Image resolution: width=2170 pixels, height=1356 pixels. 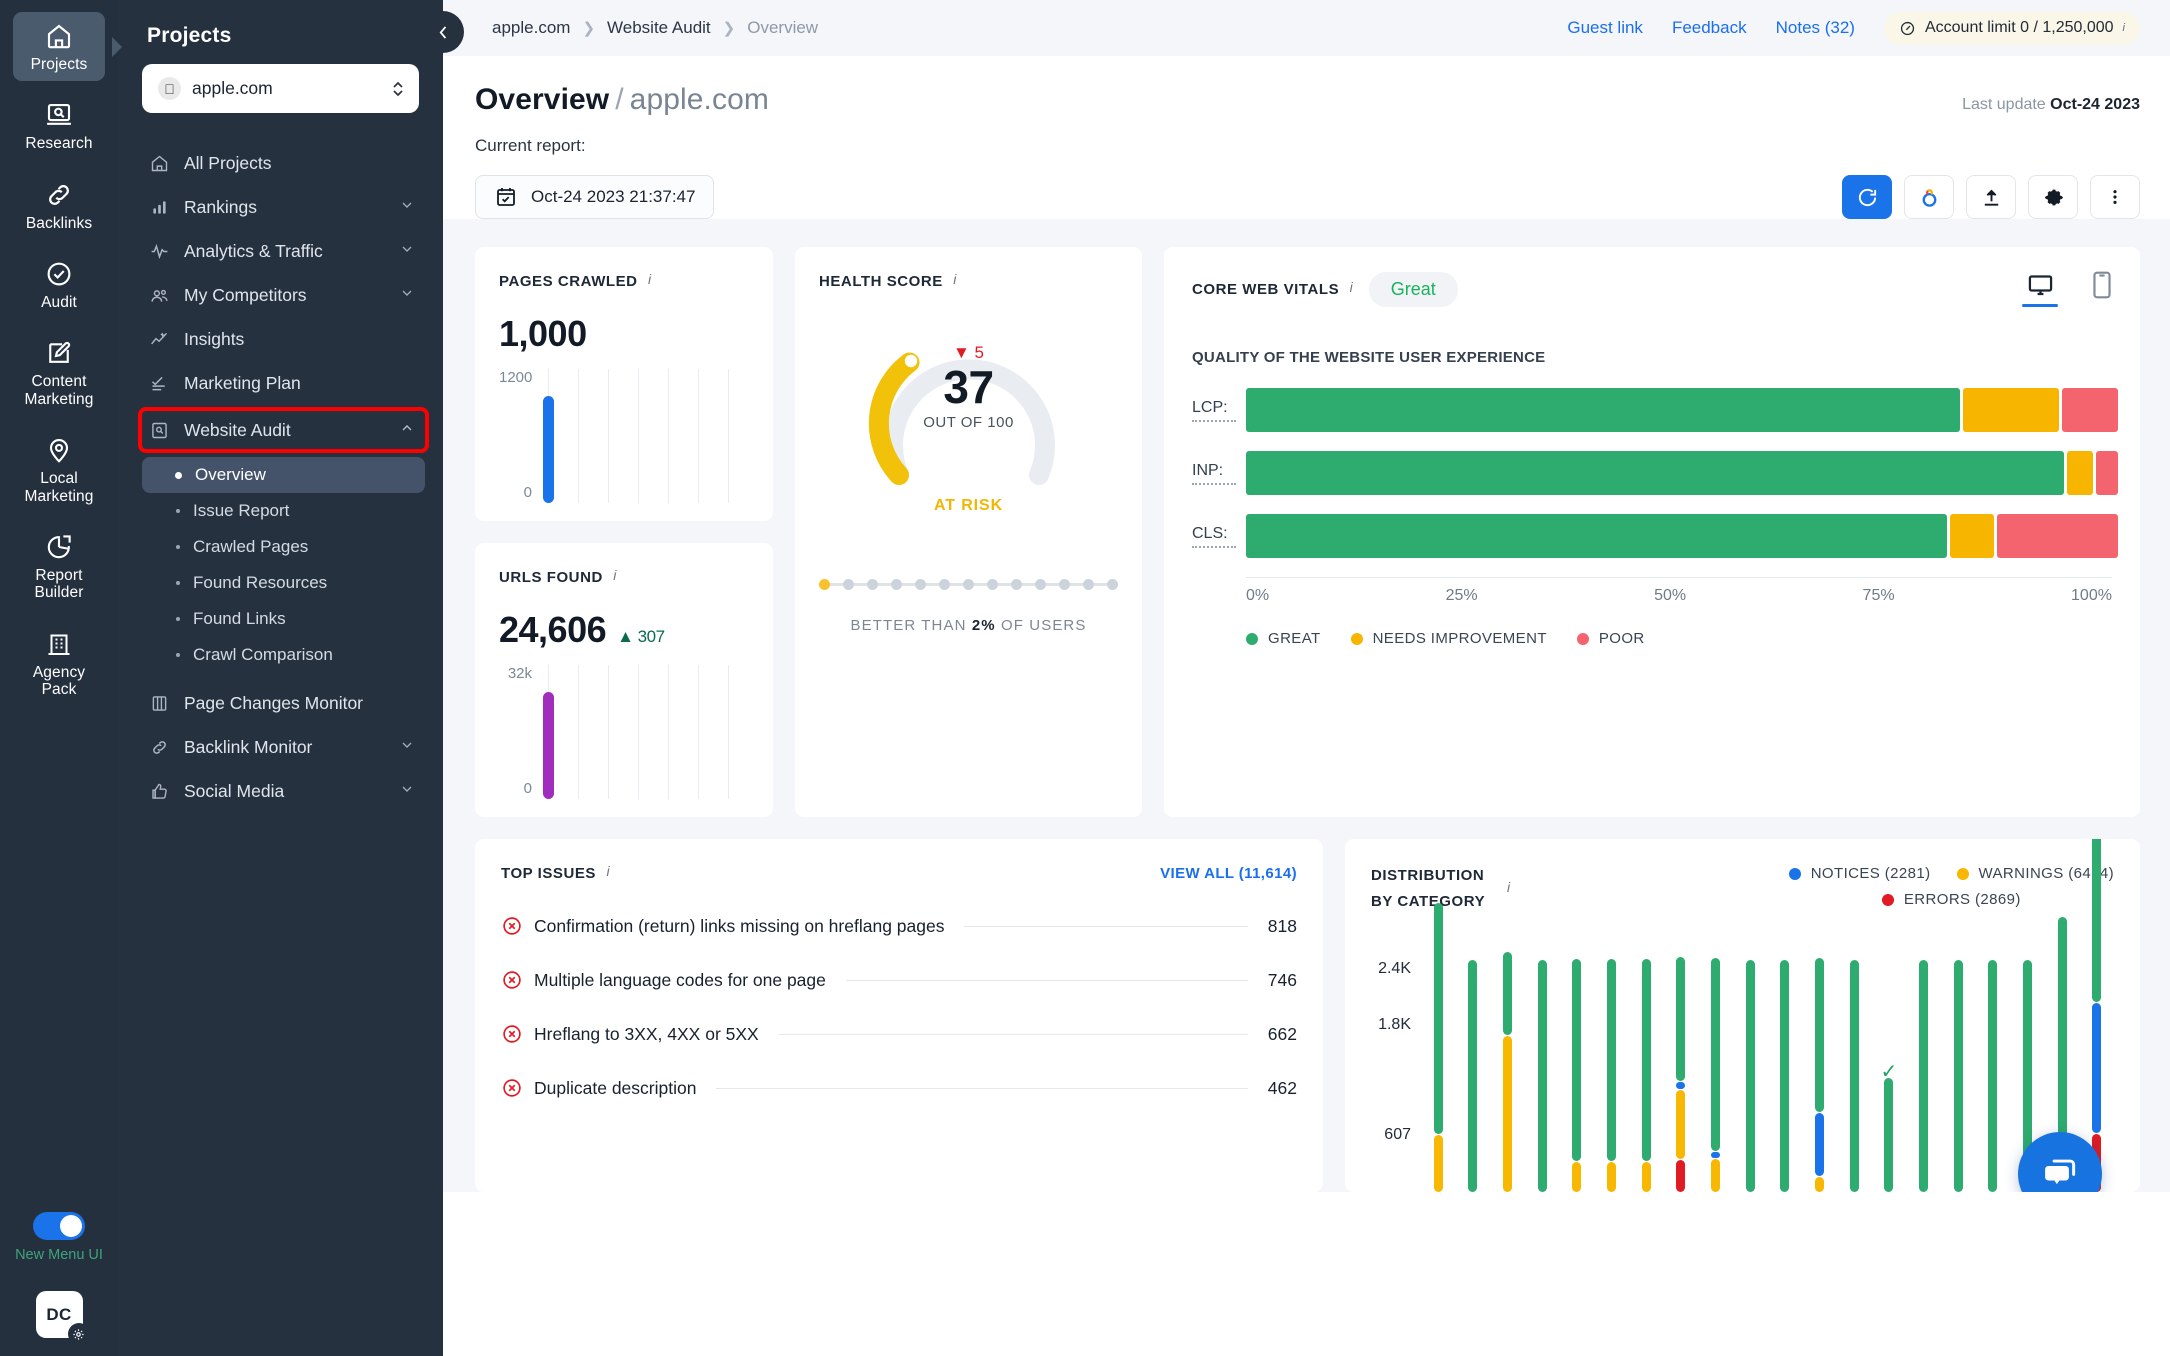 I want to click on rail-item-audit: Audit, so click(x=59, y=284).